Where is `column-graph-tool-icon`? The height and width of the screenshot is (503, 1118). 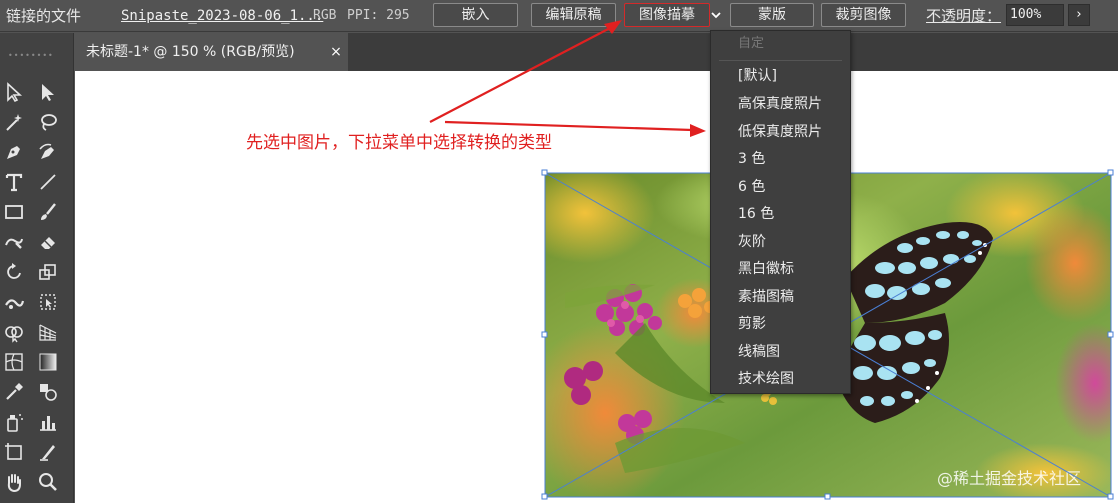 column-graph-tool-icon is located at coordinates (48, 422).